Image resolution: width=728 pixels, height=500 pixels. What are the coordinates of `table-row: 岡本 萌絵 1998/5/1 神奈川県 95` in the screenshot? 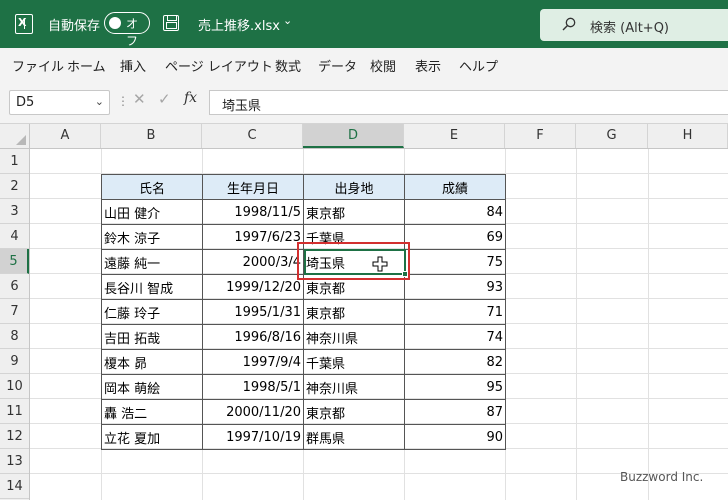 It's located at (303, 387).